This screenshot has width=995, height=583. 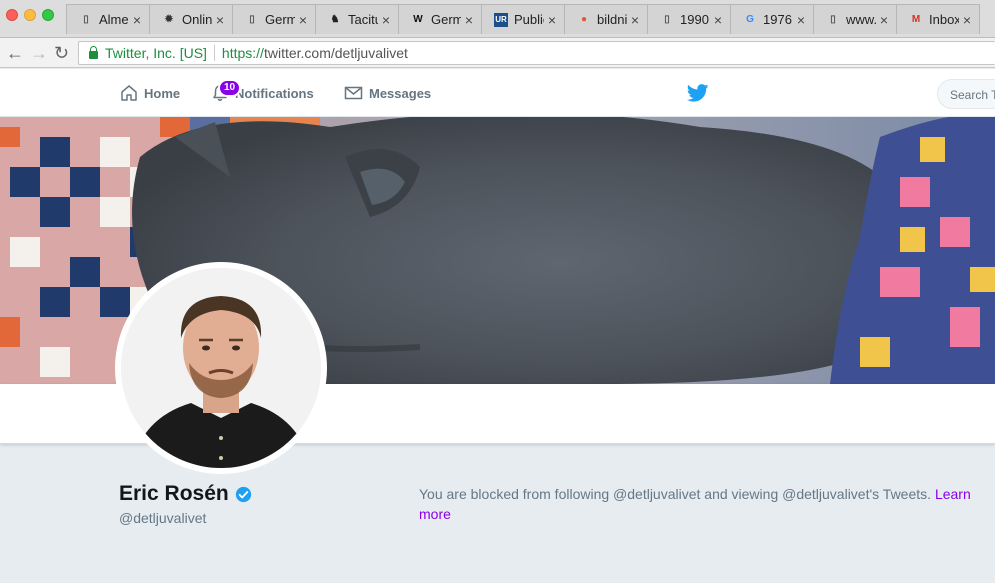 I want to click on nav-messages-label: Messages, so click(x=400, y=93).